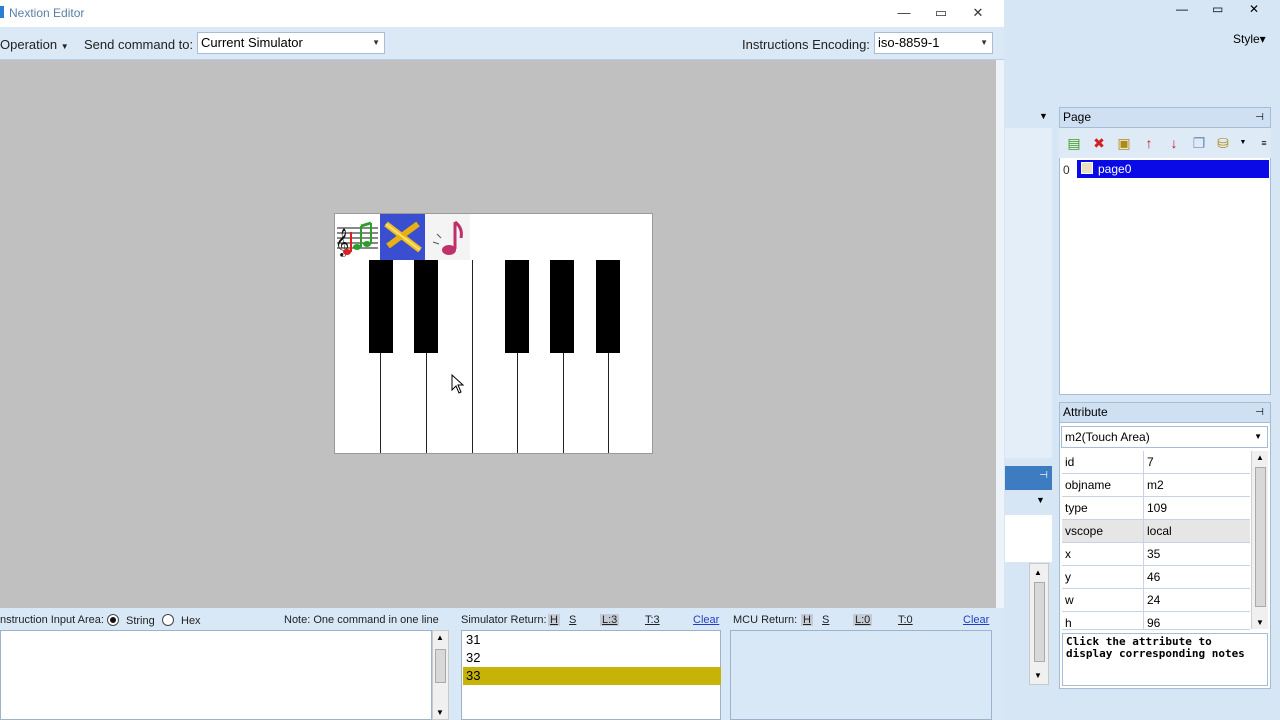  Describe the element at coordinates (216, 675) in the screenshot. I see `instruction-input` at that location.